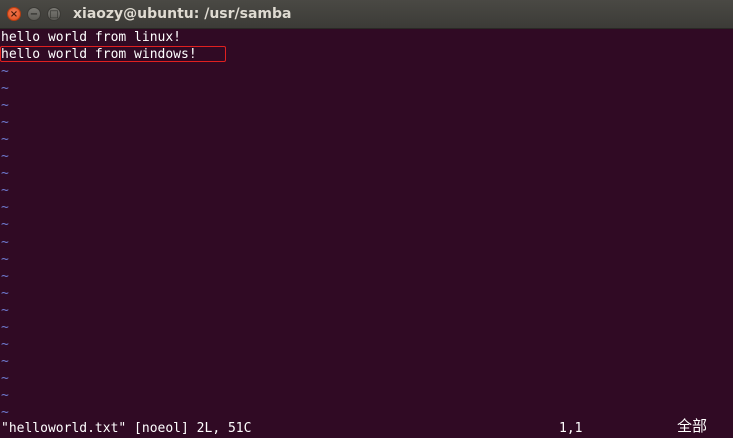 This screenshot has width=733, height=438. What do you see at coordinates (34, 14) in the screenshot?
I see `minimize-icon: −` at bounding box center [34, 14].